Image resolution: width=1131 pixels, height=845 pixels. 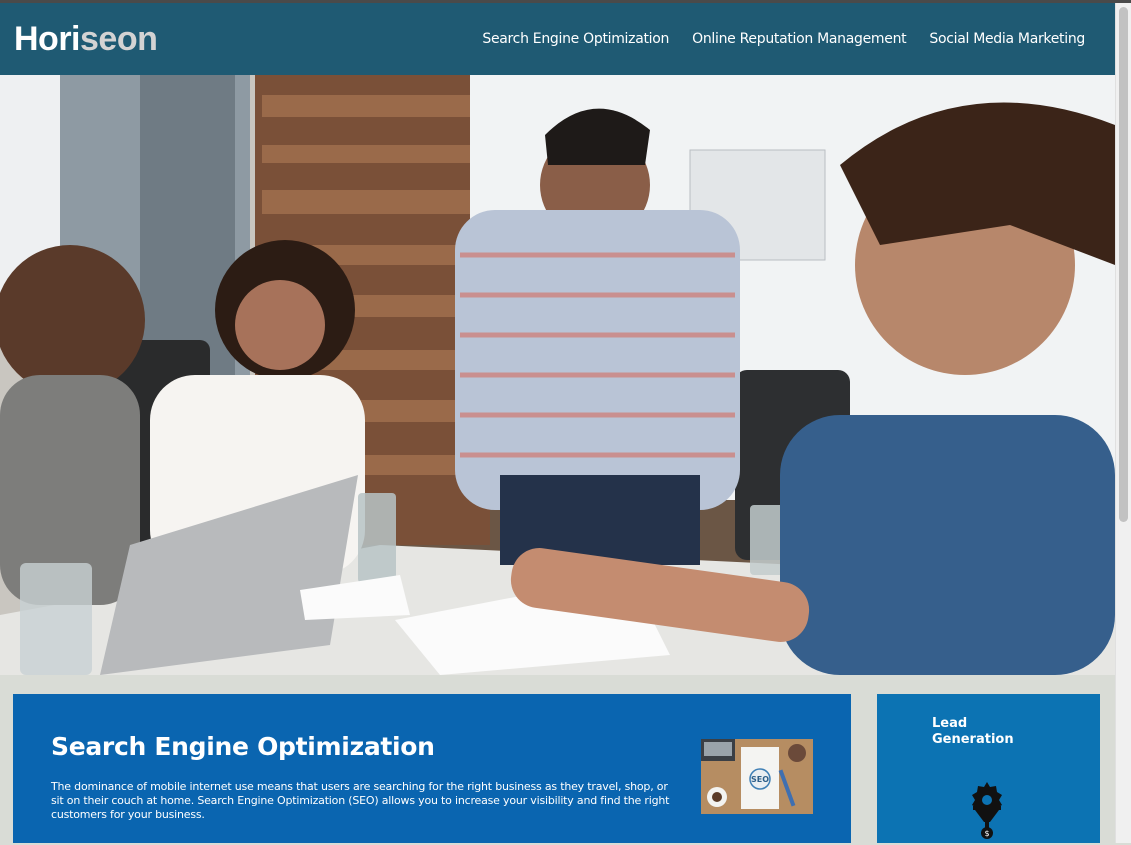 I want to click on lead-card-title: Lead Generation, so click(x=973, y=731).